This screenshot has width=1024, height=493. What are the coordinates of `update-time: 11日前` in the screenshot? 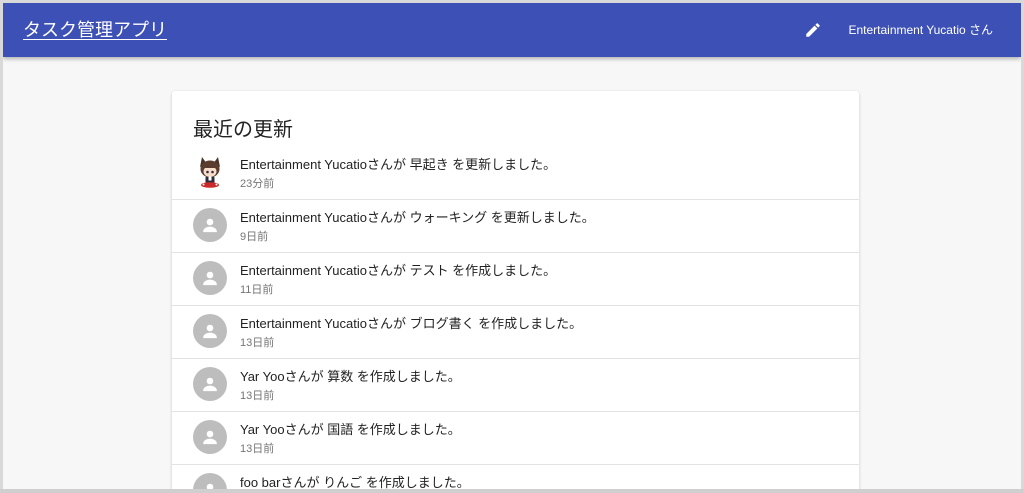 It's located at (257, 290).